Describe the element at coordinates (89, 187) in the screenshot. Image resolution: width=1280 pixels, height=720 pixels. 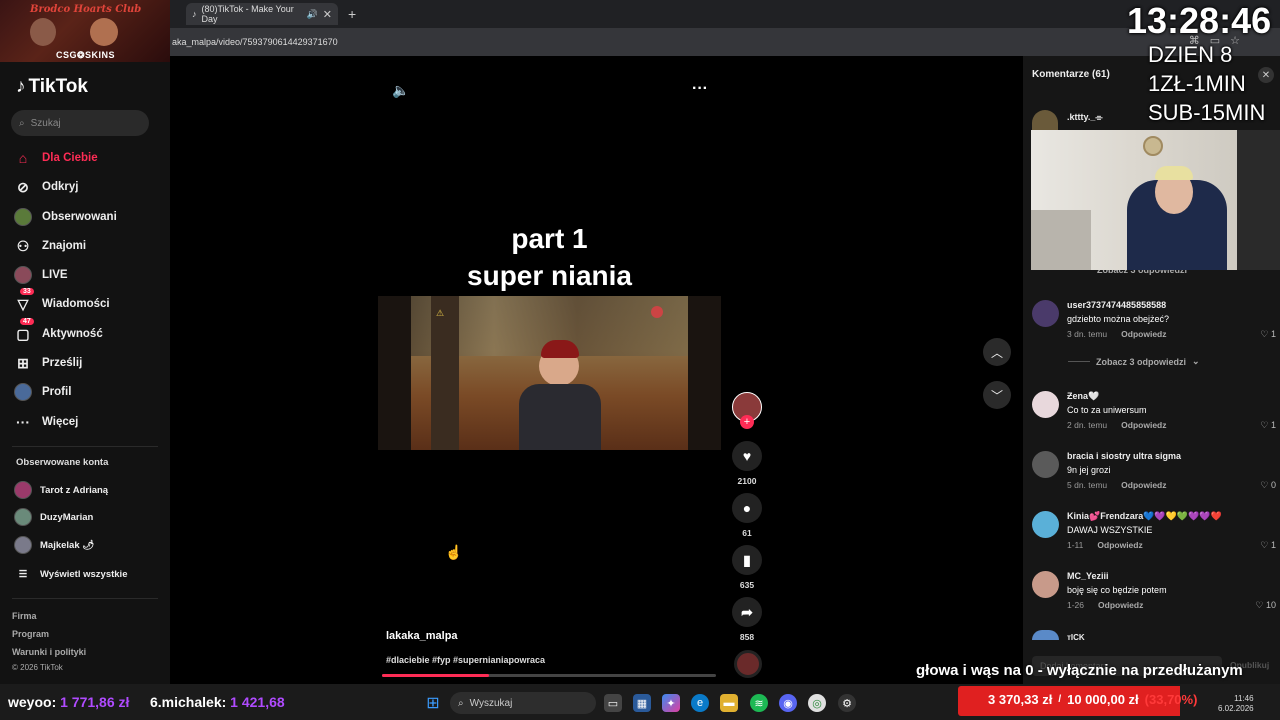
I see `sidebar-item-explore: ⊘ Odkryj` at that location.